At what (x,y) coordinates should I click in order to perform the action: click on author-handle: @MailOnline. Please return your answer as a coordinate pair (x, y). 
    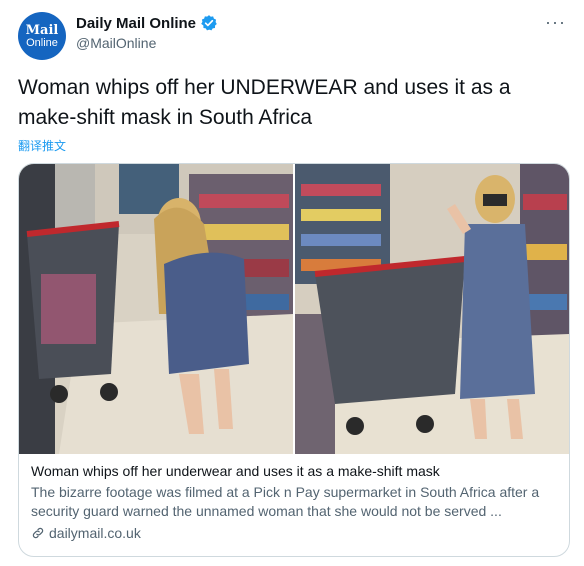
    Looking at the image, I should click on (116, 43).